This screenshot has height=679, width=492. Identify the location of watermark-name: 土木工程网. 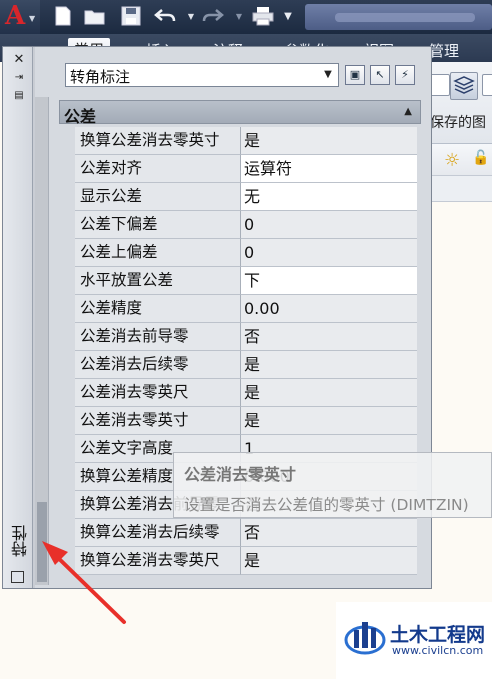
(438, 635).